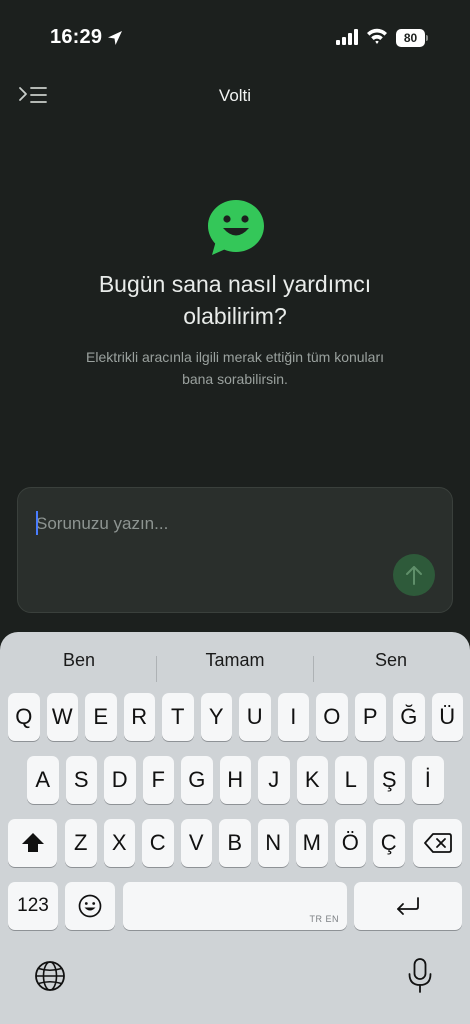 The width and height of the screenshot is (470, 1024). I want to click on return-icon, so click(408, 906).